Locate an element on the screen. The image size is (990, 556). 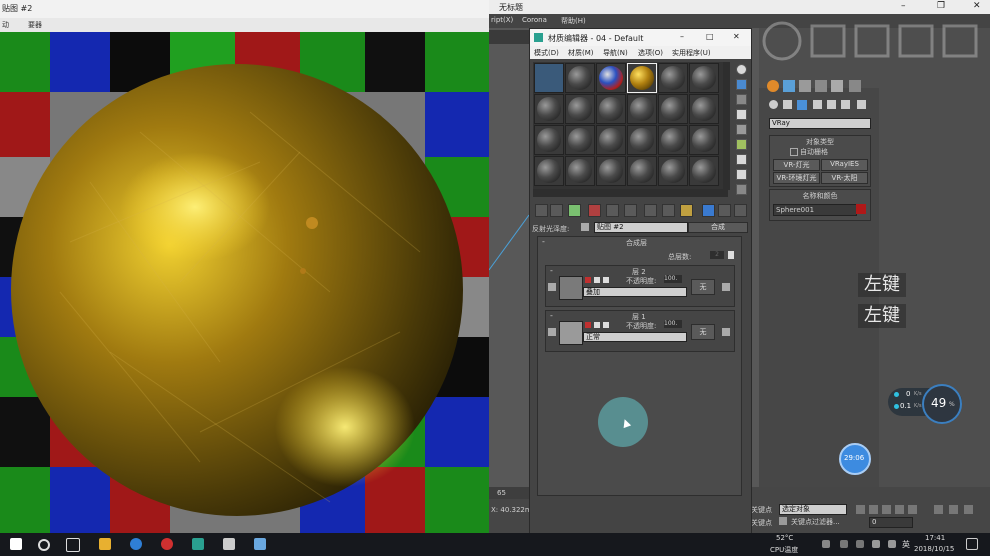
vr-sun-button: VR-太阳 is located at coordinates (844, 178).